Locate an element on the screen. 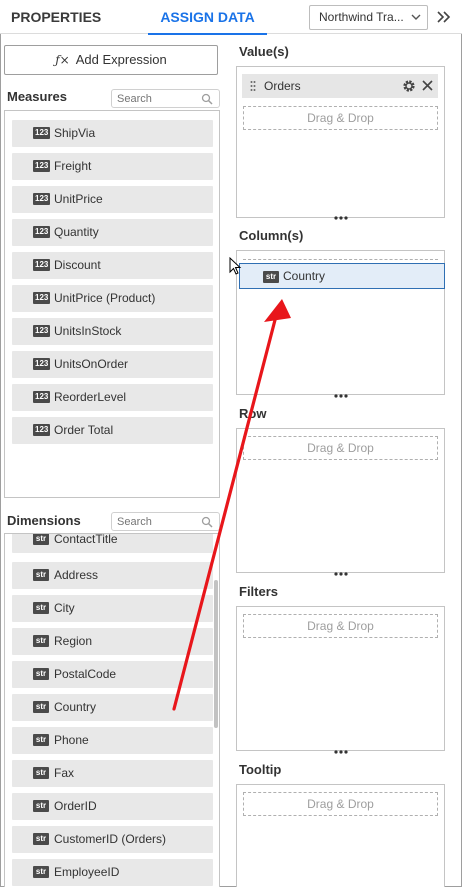 The height and width of the screenshot is (887, 462). values-chip-label: Orders is located at coordinates (282, 86).